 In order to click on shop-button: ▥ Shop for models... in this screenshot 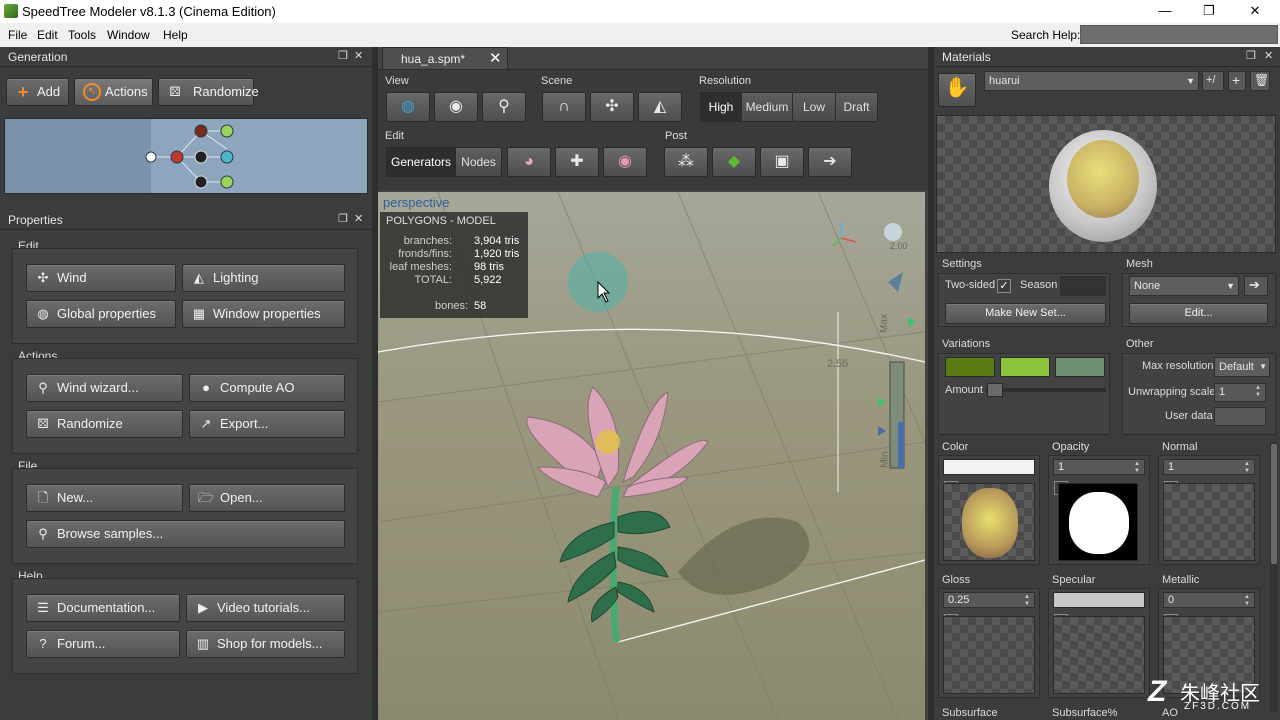, I will do `click(265, 644)`.